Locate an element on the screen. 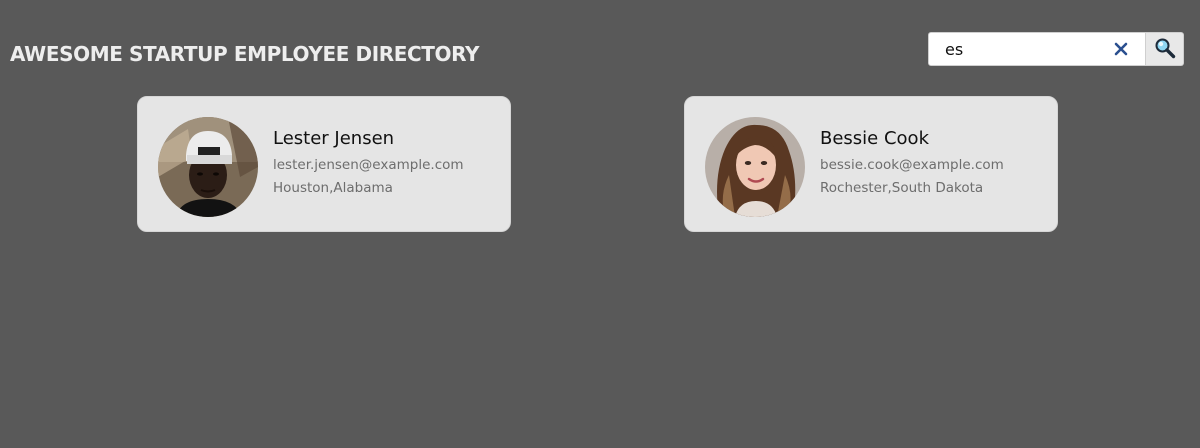 The height and width of the screenshot is (448, 1200). employee-location: Rochester,South Dakota is located at coordinates (902, 188).